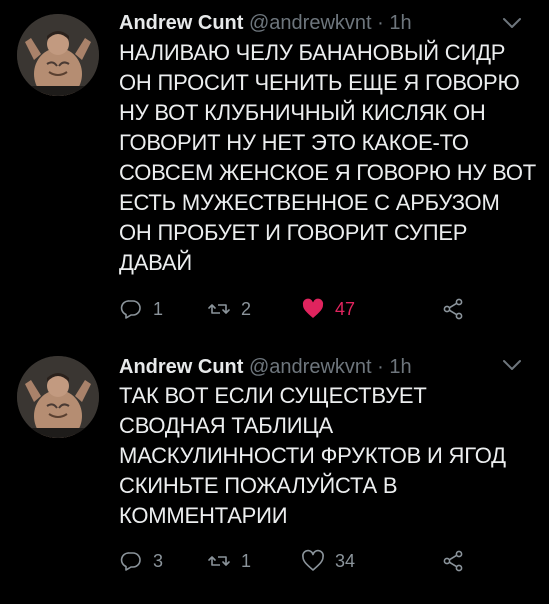  I want to click on tweet-text-line: СВОДНАЯ ТАБЛИЦА, so click(226, 425).